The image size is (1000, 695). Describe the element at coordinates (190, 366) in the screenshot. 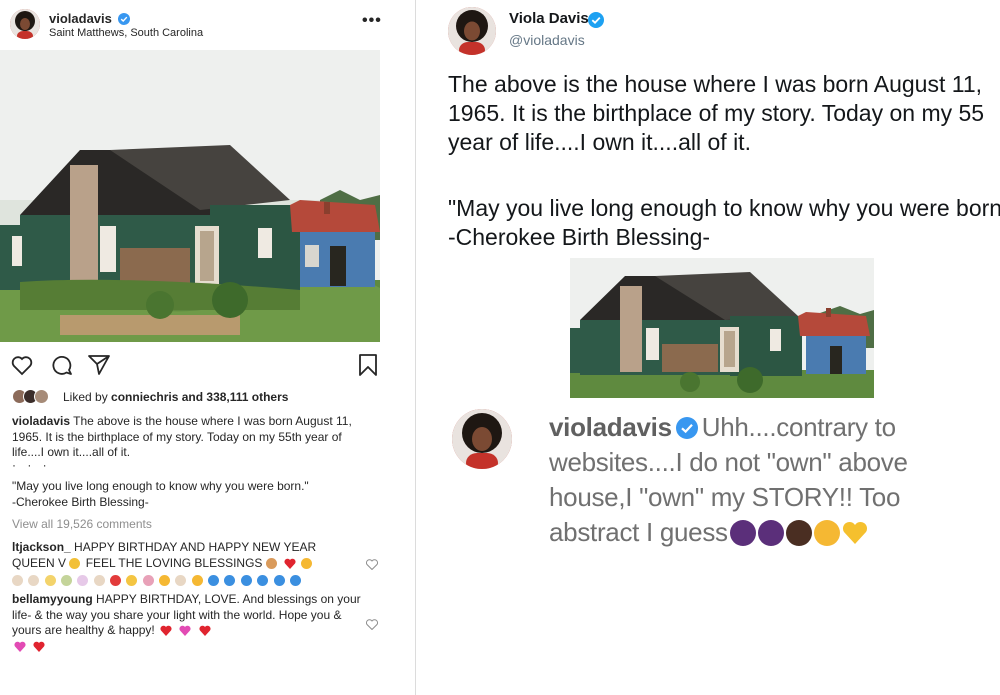

I see `post-actions` at that location.